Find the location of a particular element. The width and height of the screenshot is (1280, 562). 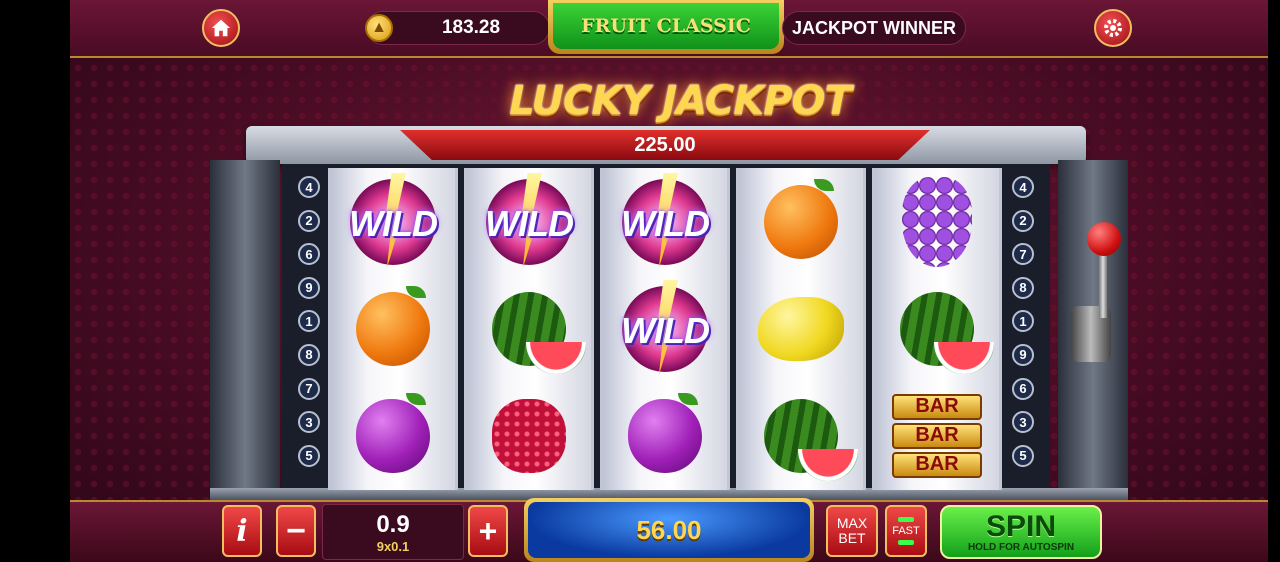

payline-number-left: 2 is located at coordinates (309, 220).